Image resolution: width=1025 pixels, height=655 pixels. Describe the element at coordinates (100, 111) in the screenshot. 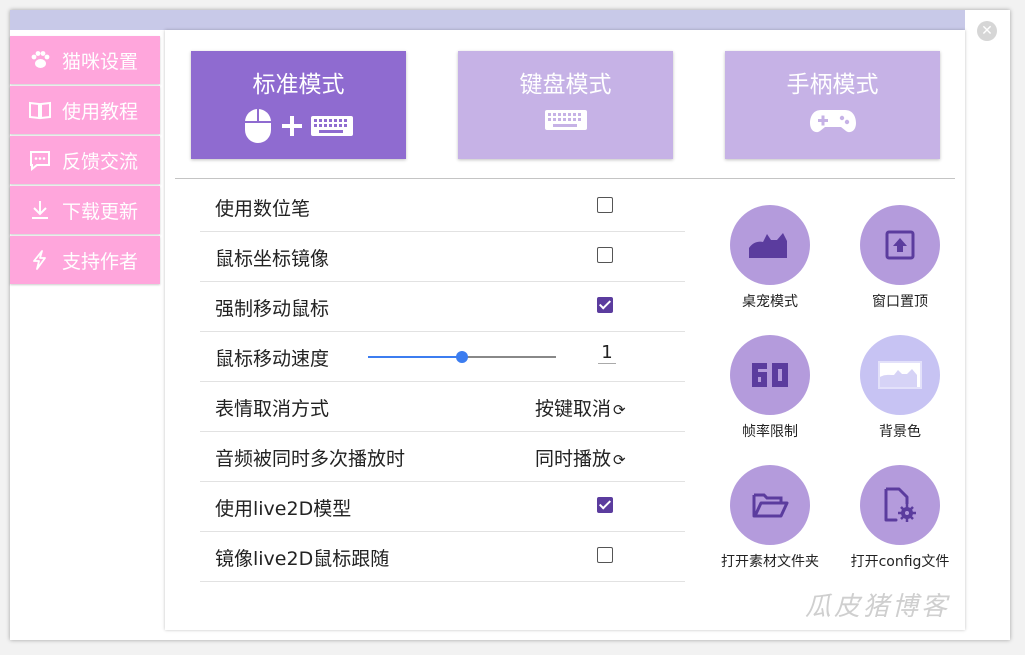

I see `sidebar-item-label: 使用教程` at that location.